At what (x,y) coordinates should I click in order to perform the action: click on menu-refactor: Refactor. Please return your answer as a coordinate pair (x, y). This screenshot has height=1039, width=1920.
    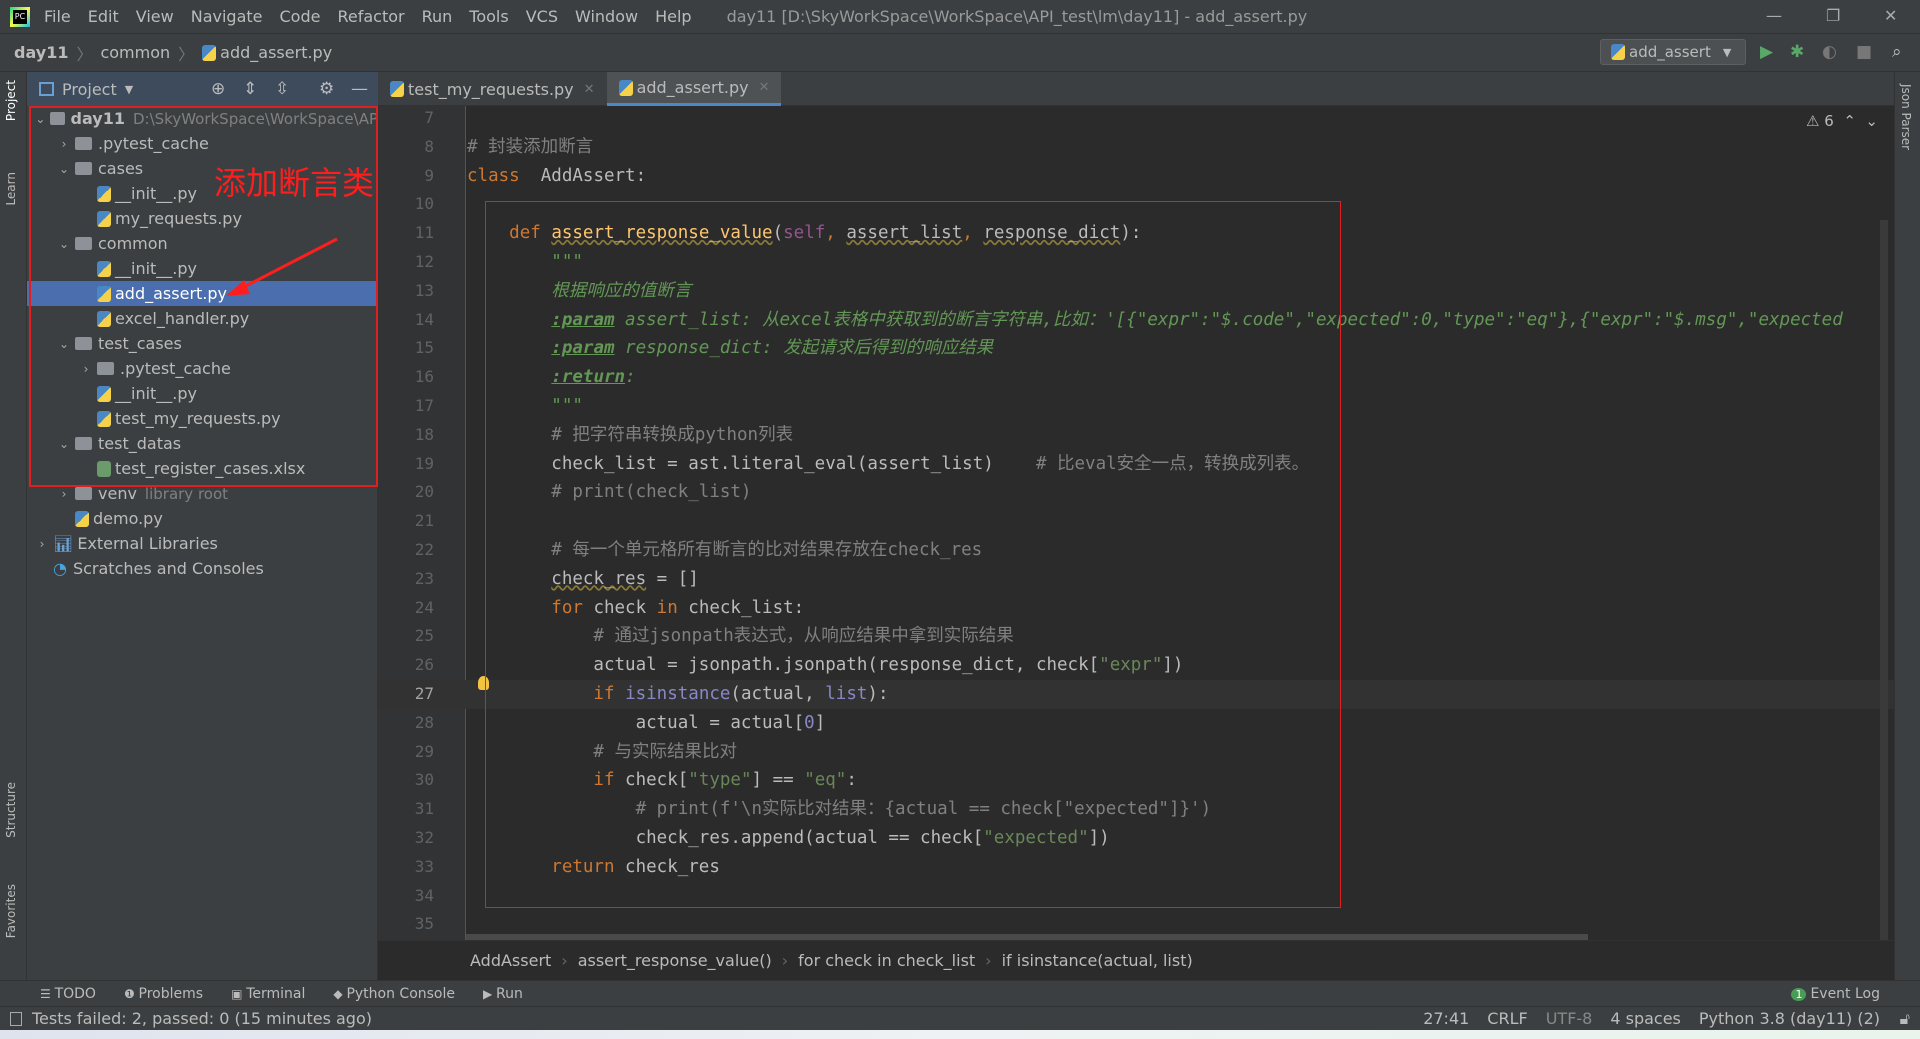
    Looking at the image, I should click on (370, 16).